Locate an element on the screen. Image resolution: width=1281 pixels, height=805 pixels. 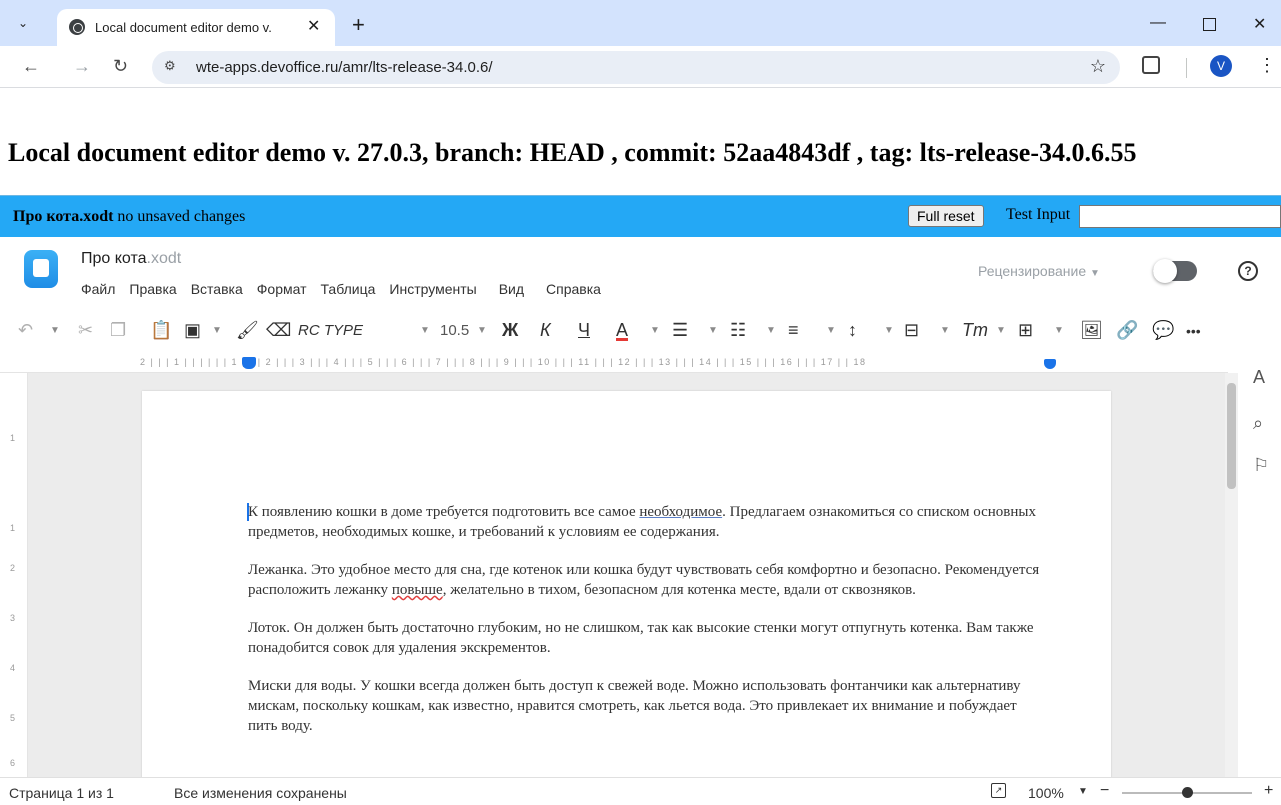
format-painter-icon: 🖌 is located at coordinates (247, 330).